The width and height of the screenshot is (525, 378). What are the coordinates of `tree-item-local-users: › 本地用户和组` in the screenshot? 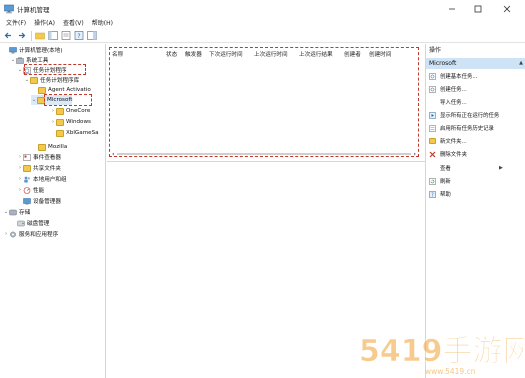 It's located at (42, 179).